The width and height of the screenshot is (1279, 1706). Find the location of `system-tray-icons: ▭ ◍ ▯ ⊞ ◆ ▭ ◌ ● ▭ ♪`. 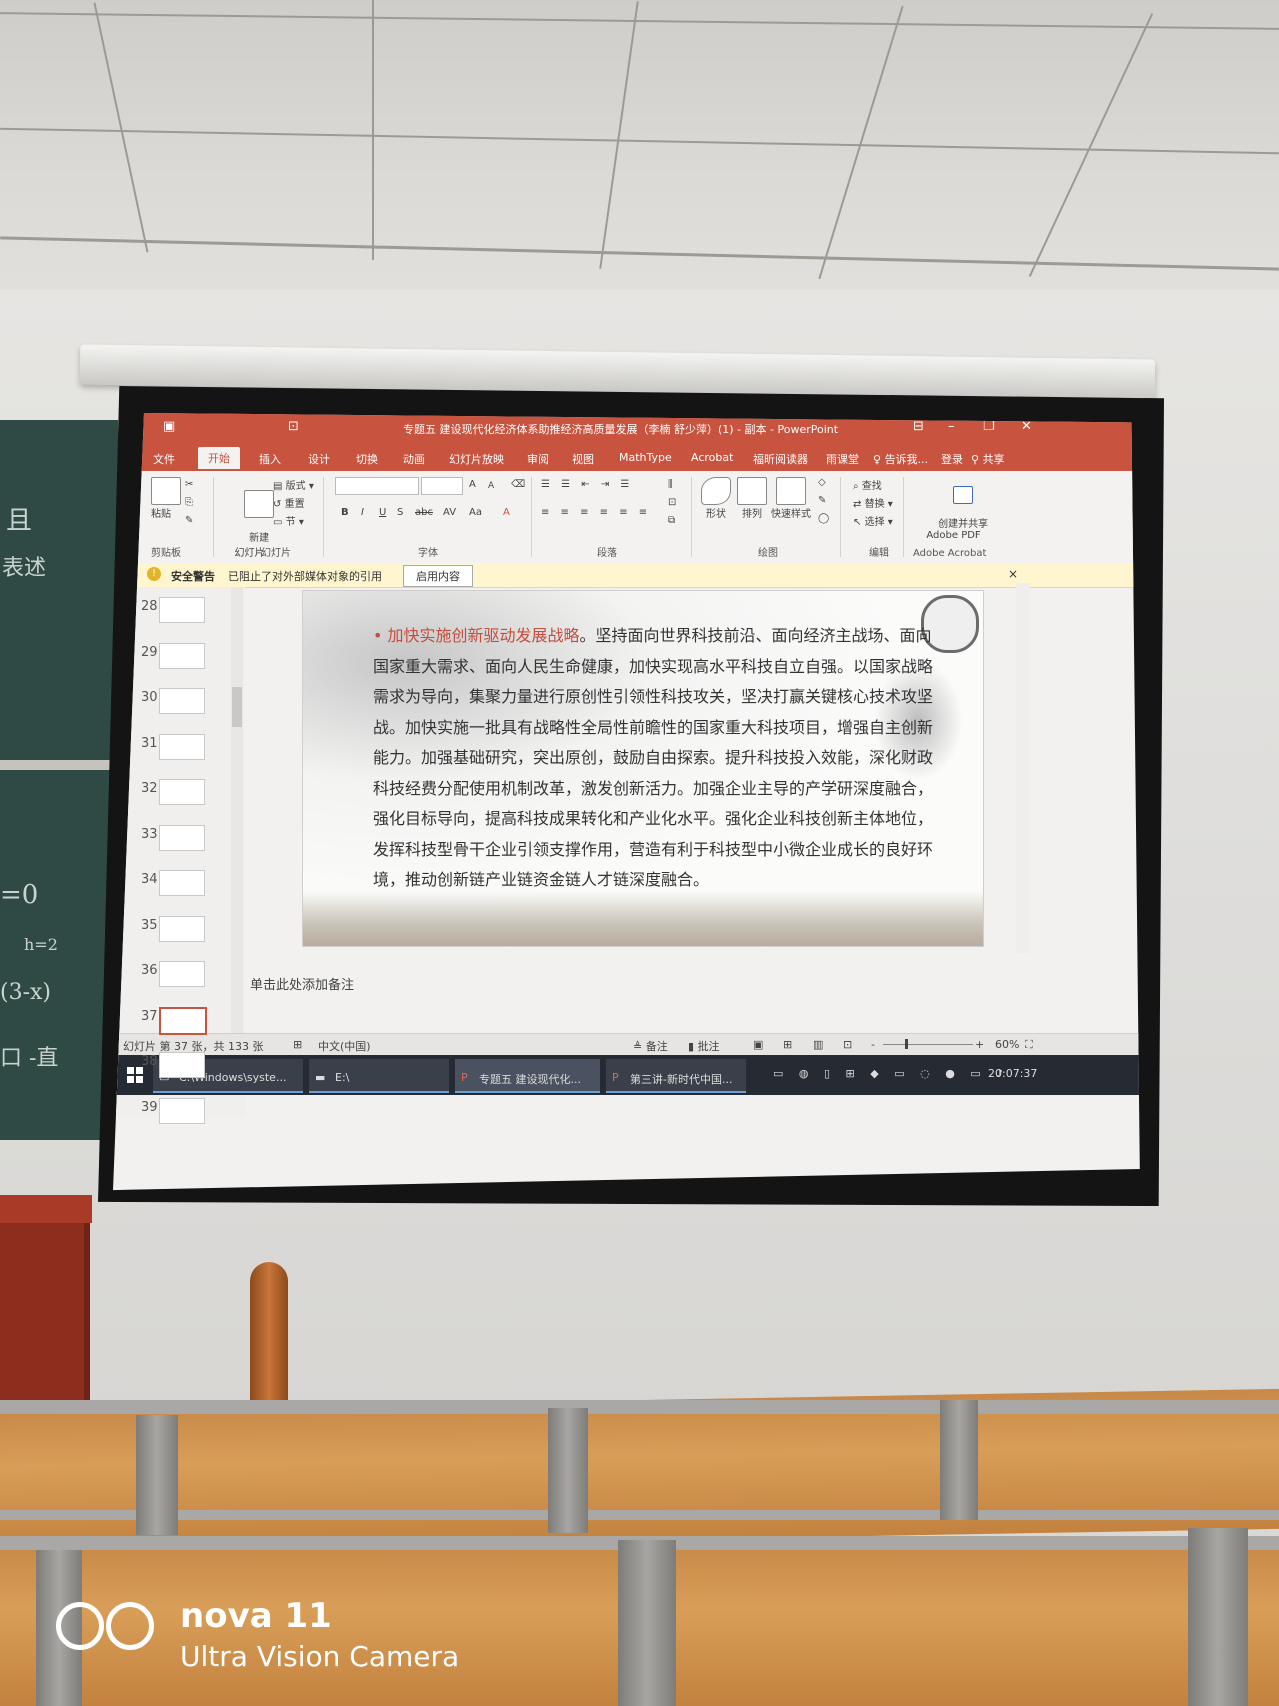

system-tray-icons: ▭ ◍ ▯ ⊞ ◆ ▭ ◌ ● ▭ ♪ is located at coordinates (891, 1073).